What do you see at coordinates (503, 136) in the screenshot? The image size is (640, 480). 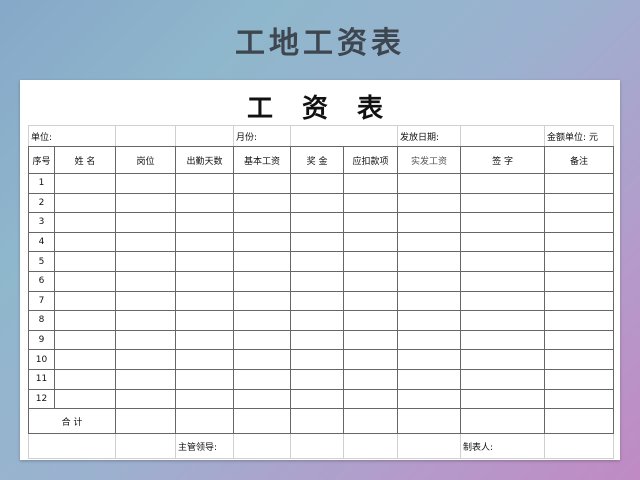 I see `issue-date-value` at bounding box center [503, 136].